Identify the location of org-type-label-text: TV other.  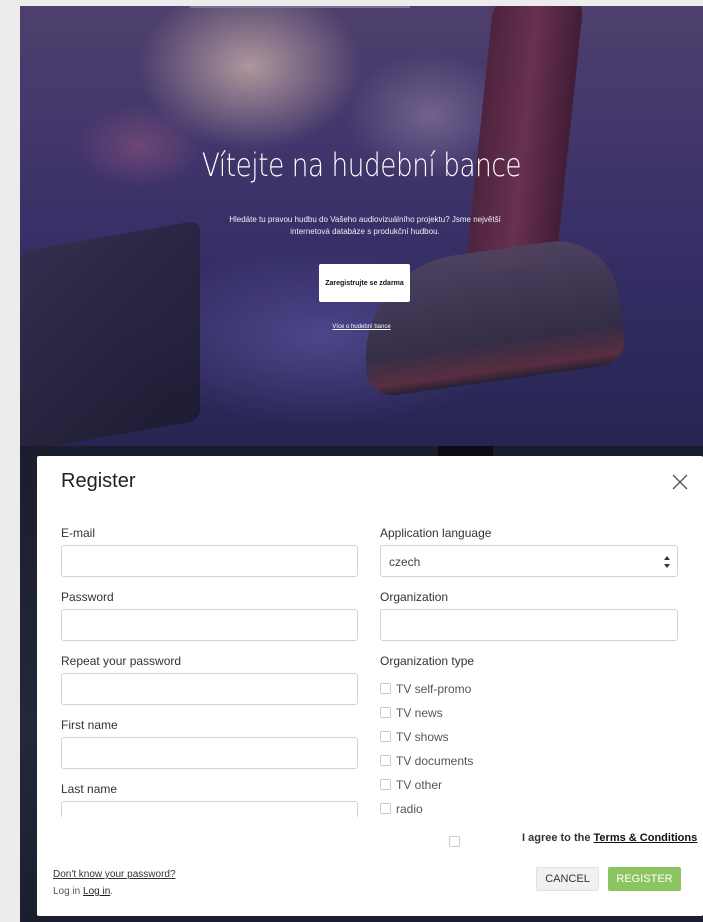
(419, 785).